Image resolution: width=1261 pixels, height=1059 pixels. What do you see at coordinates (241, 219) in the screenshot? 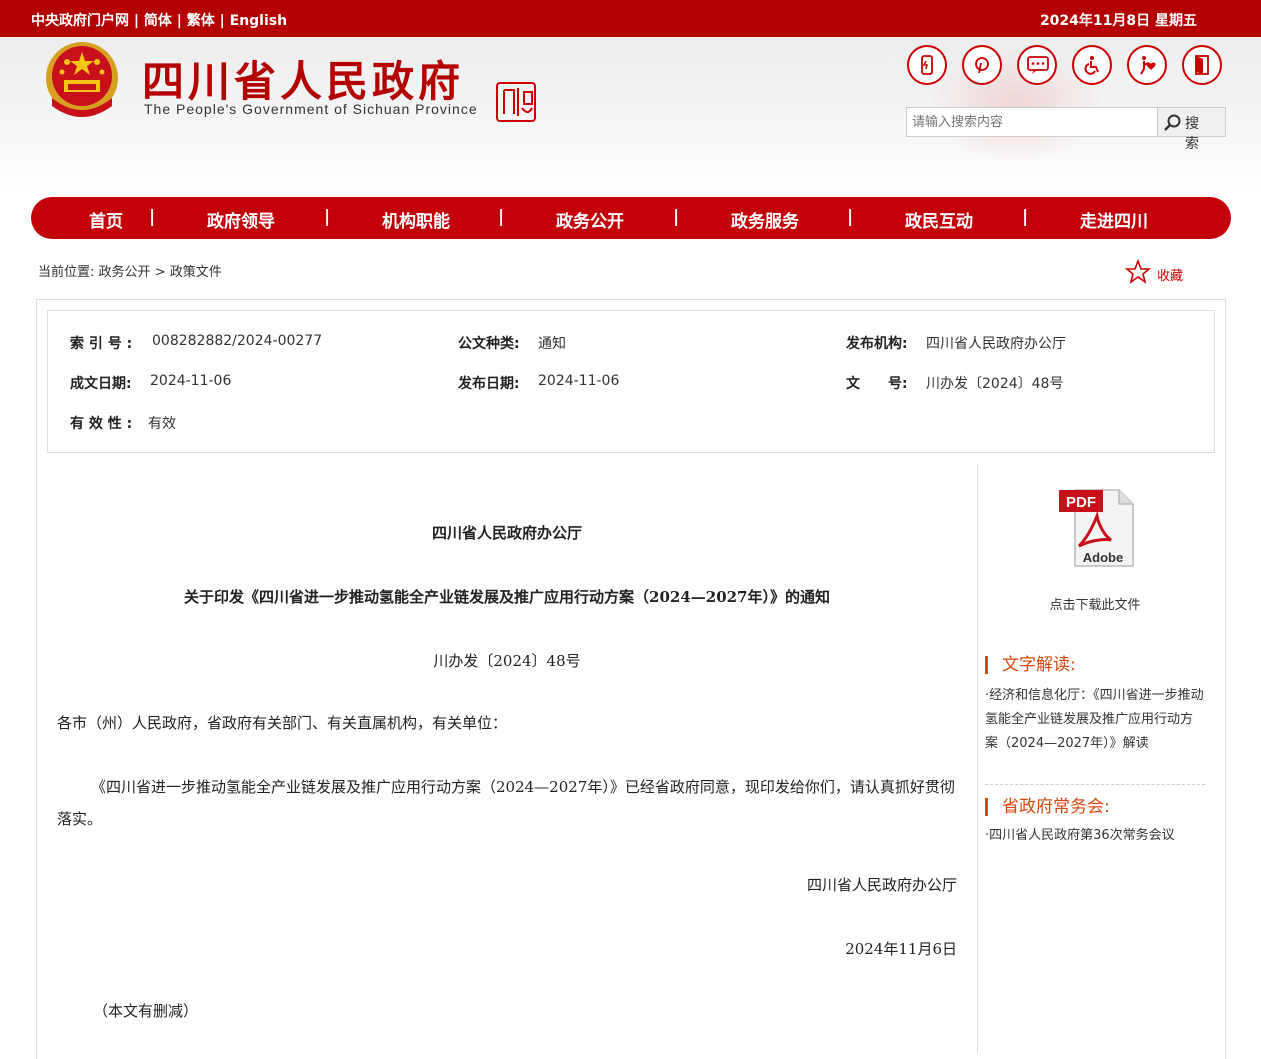
I see `nav-leaders: 政府领导` at bounding box center [241, 219].